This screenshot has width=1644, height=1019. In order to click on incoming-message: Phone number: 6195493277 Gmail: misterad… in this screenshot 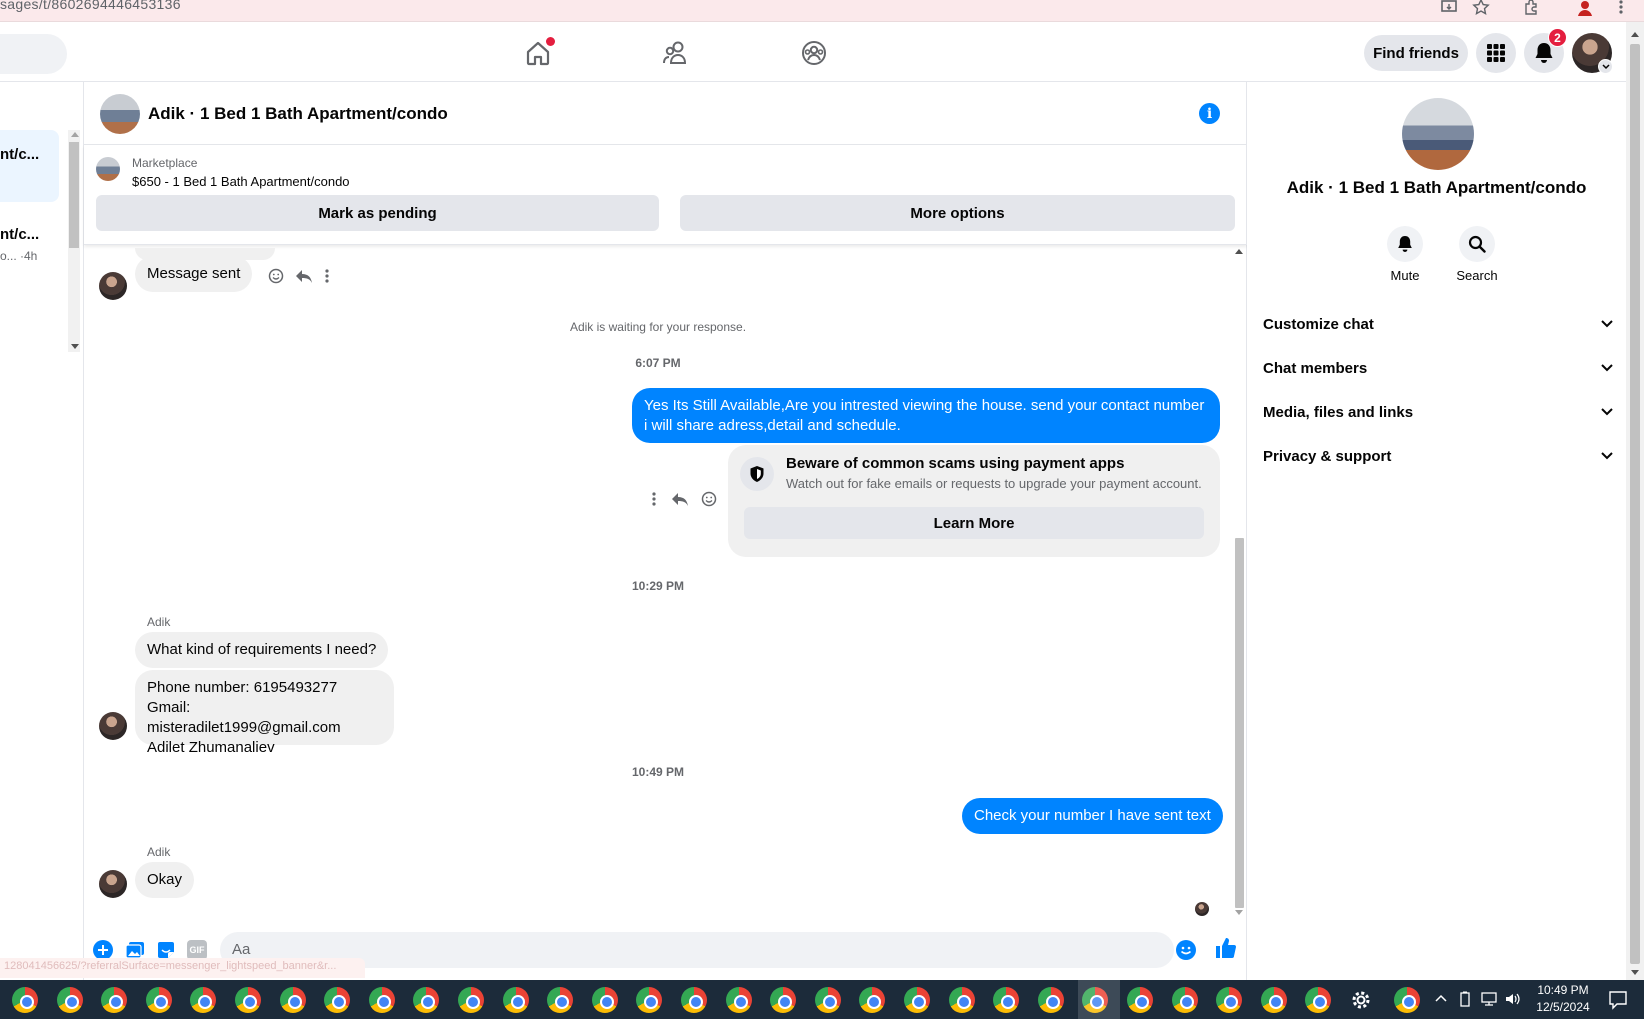, I will do `click(264, 713)`.